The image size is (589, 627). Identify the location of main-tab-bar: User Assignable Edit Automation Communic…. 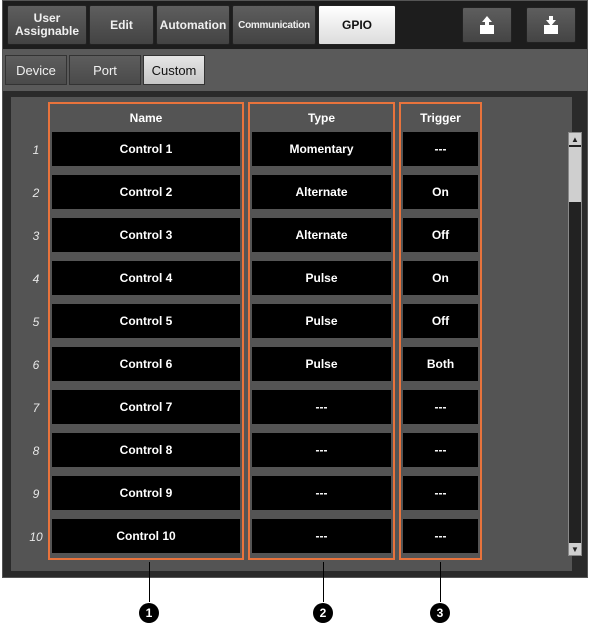
(295, 25).